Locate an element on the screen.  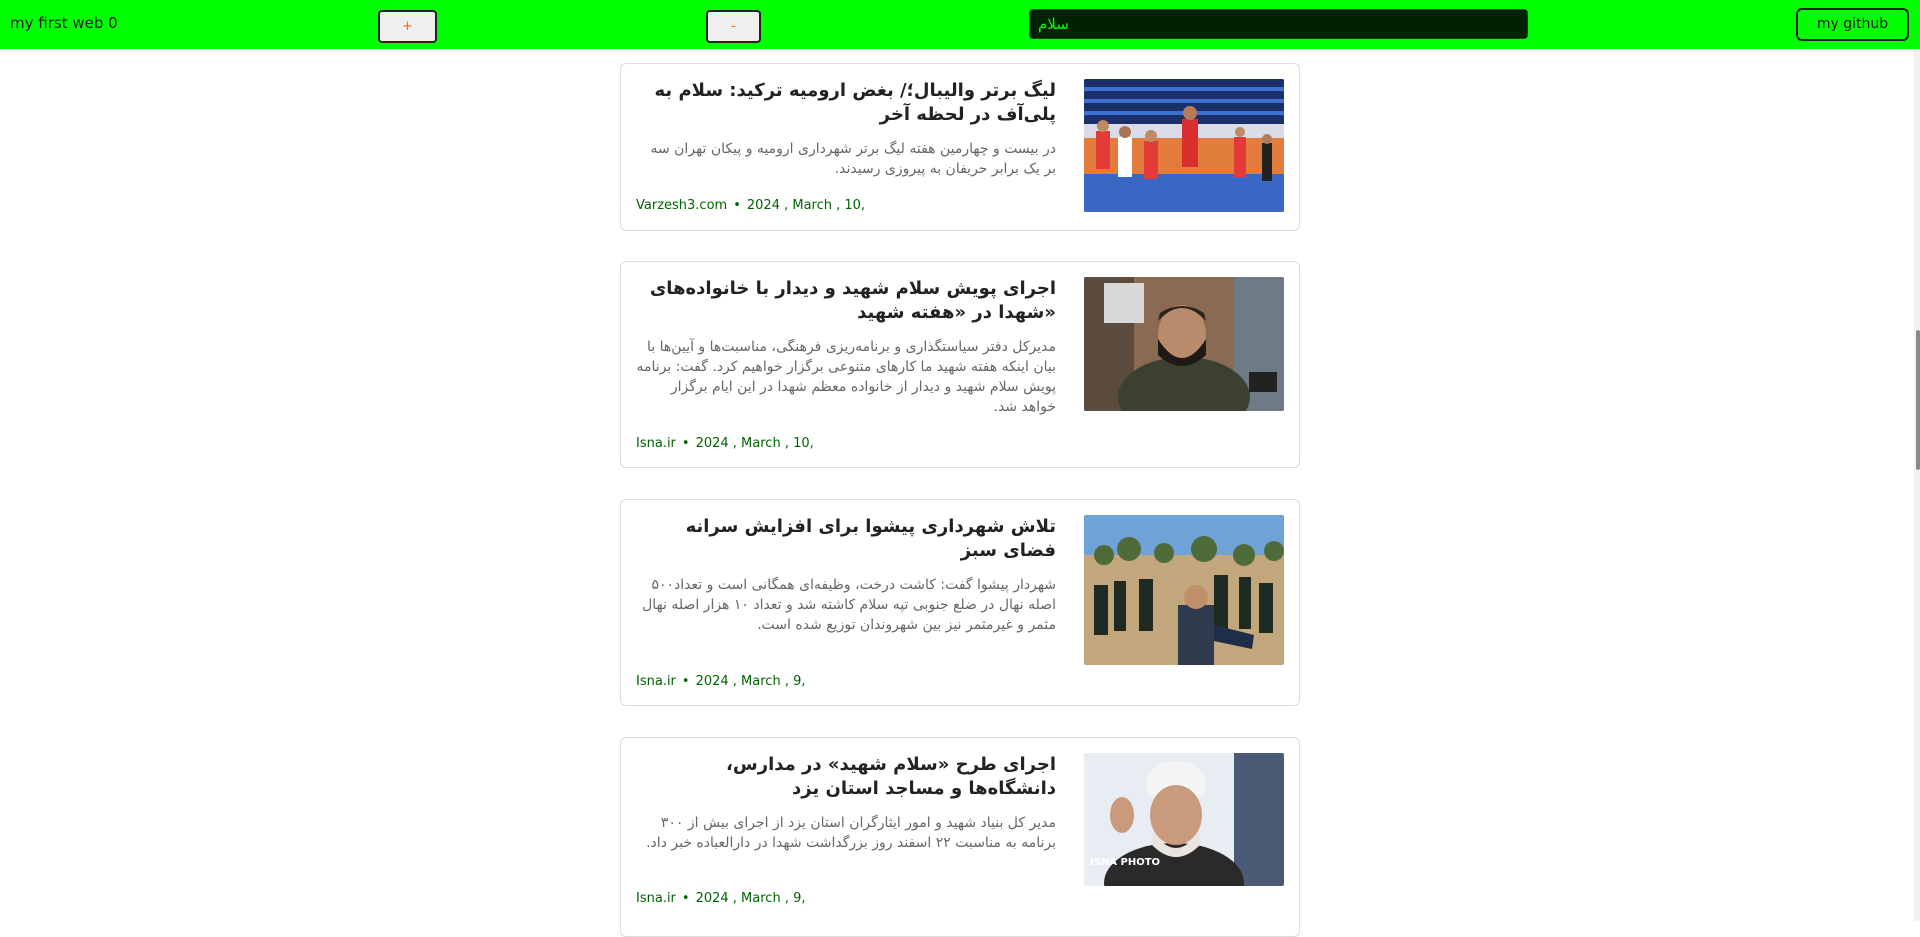
news-image-official is located at coordinates (1184, 344).